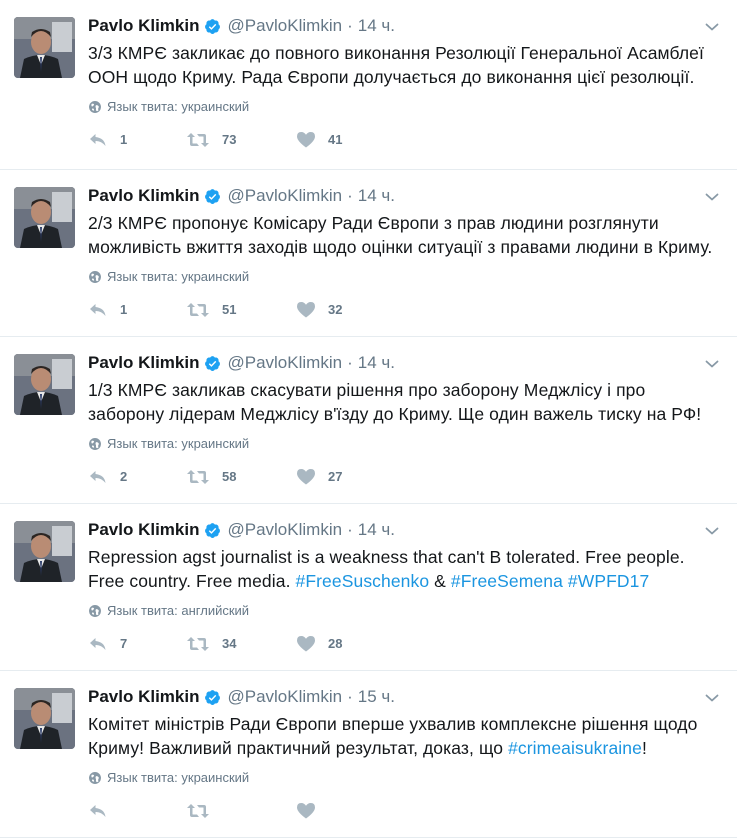 This screenshot has width=737, height=838. I want to click on like-button: 41, so click(346, 139).